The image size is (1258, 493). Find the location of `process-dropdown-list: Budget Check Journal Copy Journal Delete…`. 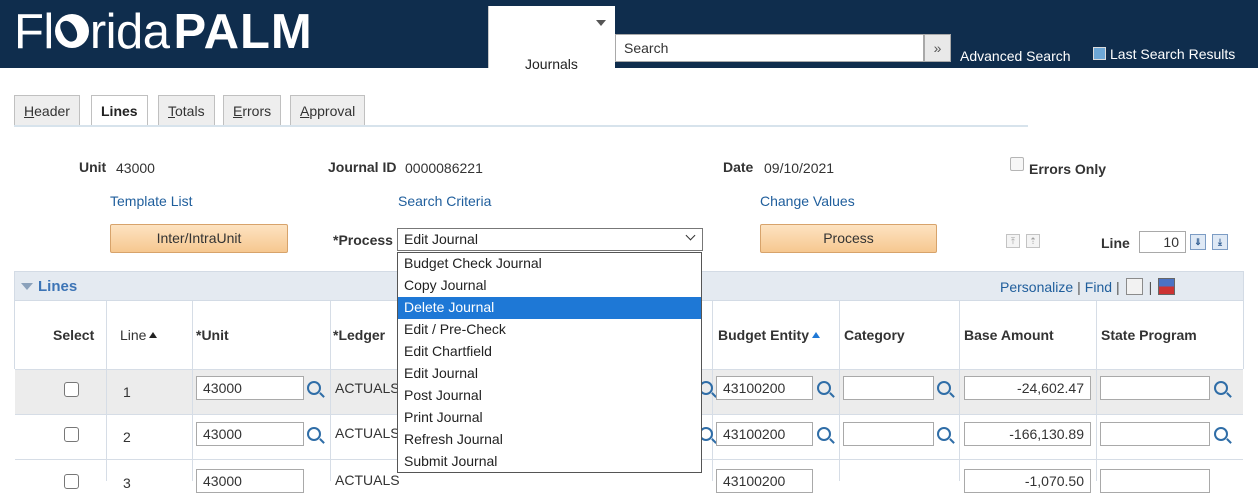

process-dropdown-list: Budget Check Journal Copy Journal Delete… is located at coordinates (549, 362).